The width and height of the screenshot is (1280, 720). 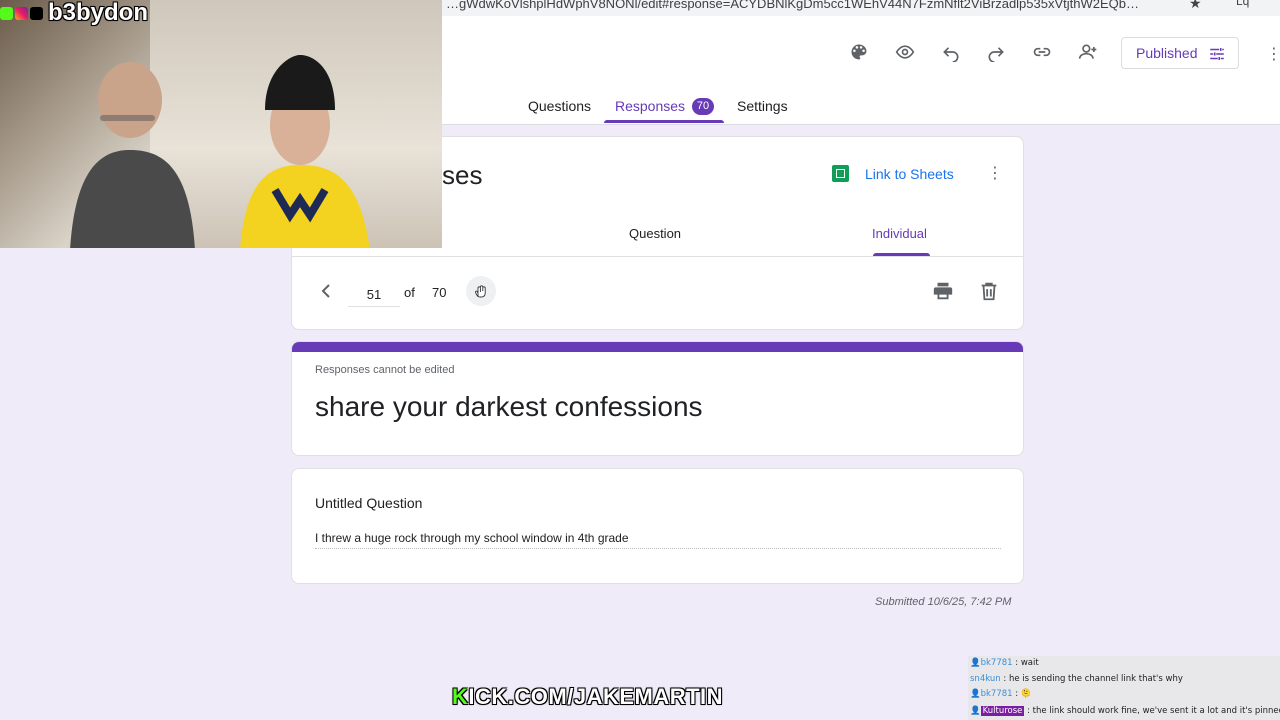 What do you see at coordinates (1029, 663) in the screenshot?
I see `chat-text: wait` at bounding box center [1029, 663].